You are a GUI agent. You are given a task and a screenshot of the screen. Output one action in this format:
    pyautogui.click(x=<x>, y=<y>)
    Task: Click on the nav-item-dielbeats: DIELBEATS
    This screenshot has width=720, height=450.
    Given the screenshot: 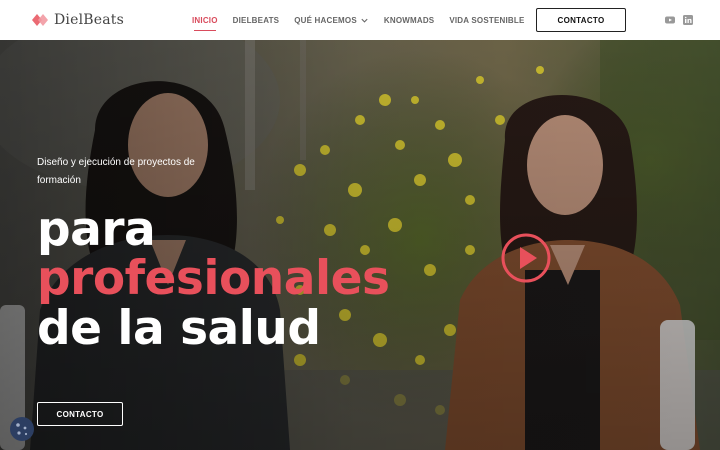 What is the action you would take?
    pyautogui.click(x=256, y=20)
    